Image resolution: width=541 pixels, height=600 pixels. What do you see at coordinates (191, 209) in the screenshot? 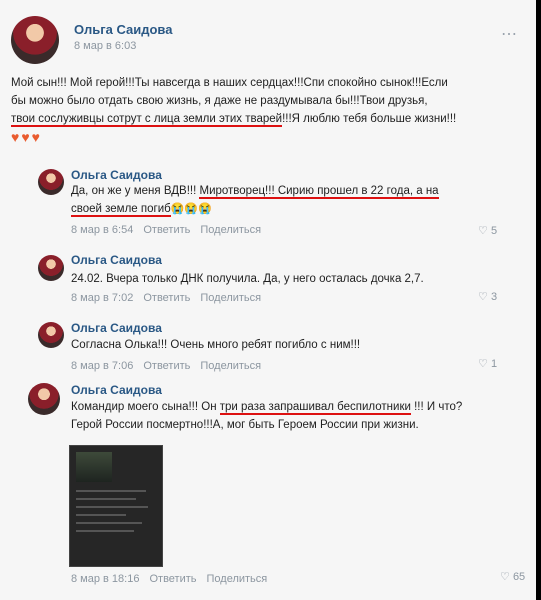
I see `crying-emoji-icon: 😭😭😭` at bounding box center [191, 209].